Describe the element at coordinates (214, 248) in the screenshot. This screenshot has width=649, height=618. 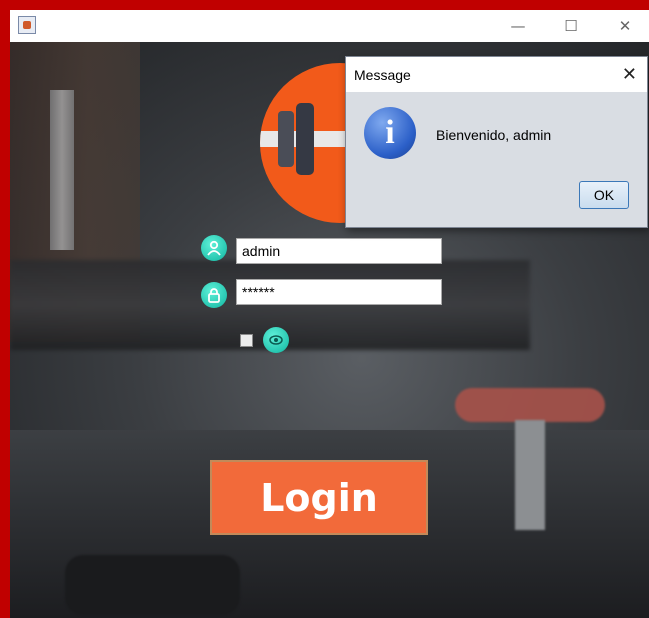
I see `user-icon` at that location.